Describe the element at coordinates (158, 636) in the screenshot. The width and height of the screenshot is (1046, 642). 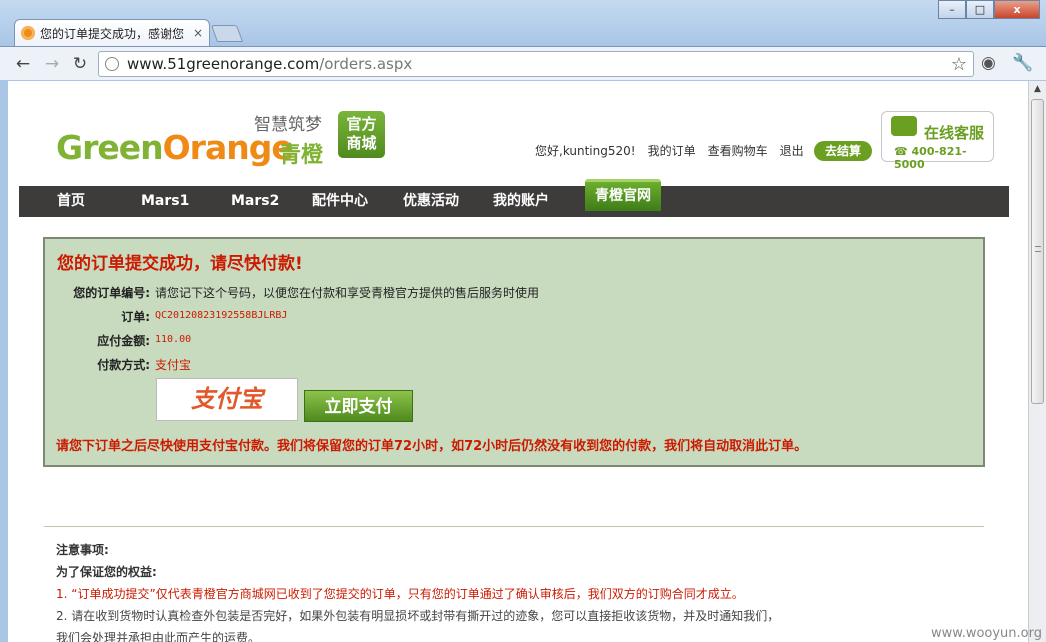
I see `note-item-3: 我们会处理并承担由此而产生的运费。` at that location.